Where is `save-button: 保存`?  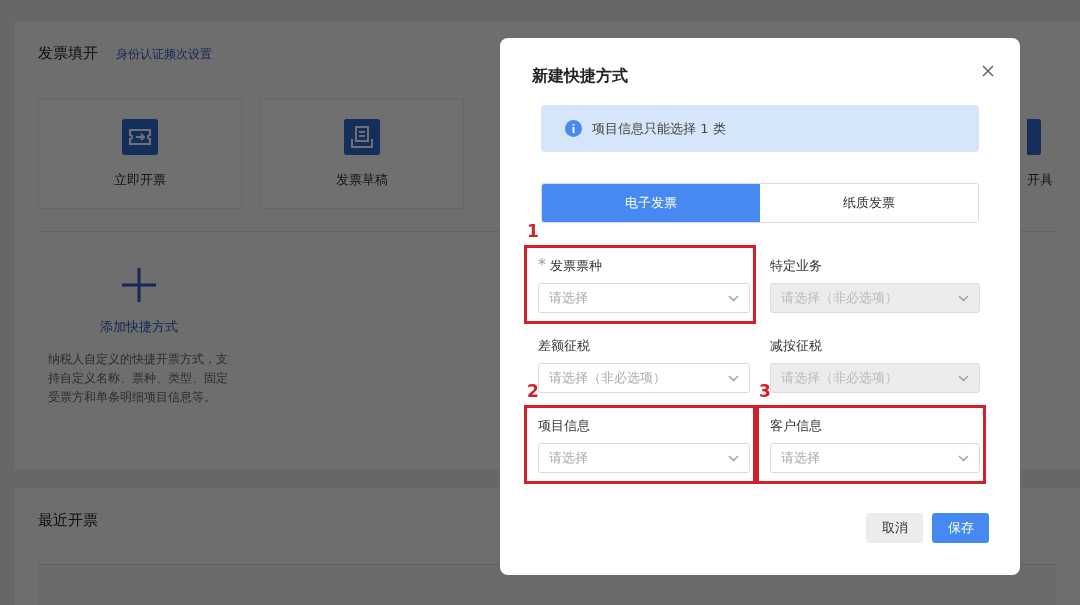
save-button: 保存 is located at coordinates (960, 528).